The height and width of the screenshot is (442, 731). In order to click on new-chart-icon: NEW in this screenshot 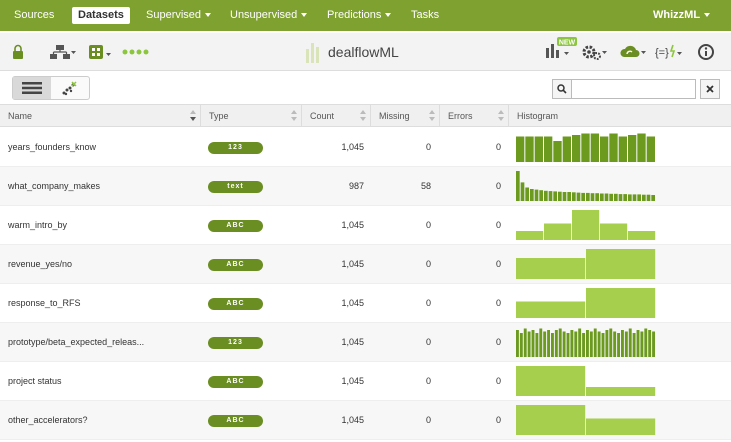, I will do `click(561, 47)`.